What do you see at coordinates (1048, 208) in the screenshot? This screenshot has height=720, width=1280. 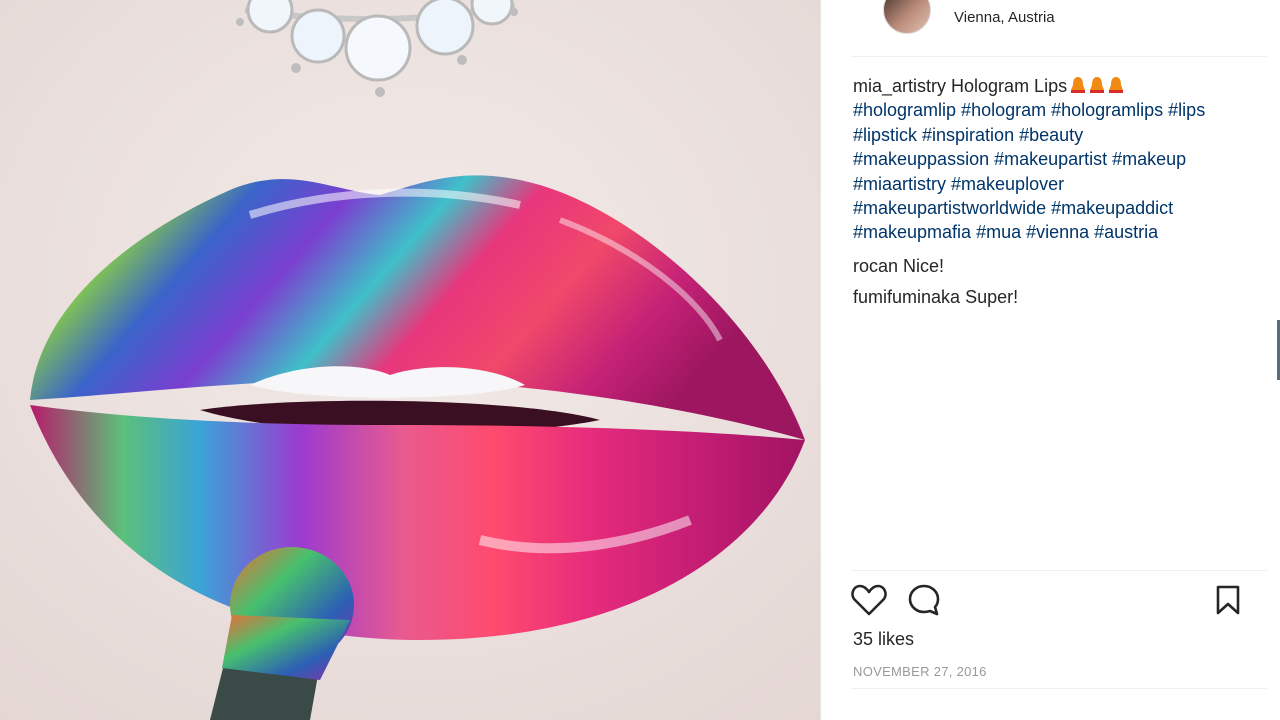 I see `hashtag-line: #makeupartistworldwide #makeupaddict` at bounding box center [1048, 208].